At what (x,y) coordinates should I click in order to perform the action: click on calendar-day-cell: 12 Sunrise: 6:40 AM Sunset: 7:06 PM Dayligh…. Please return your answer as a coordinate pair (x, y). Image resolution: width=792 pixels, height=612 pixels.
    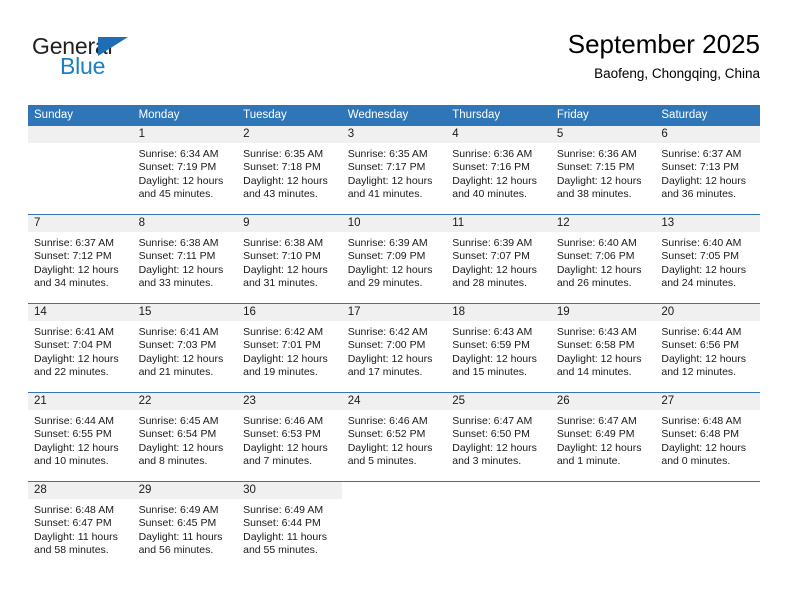
    Looking at the image, I should click on (603, 259).